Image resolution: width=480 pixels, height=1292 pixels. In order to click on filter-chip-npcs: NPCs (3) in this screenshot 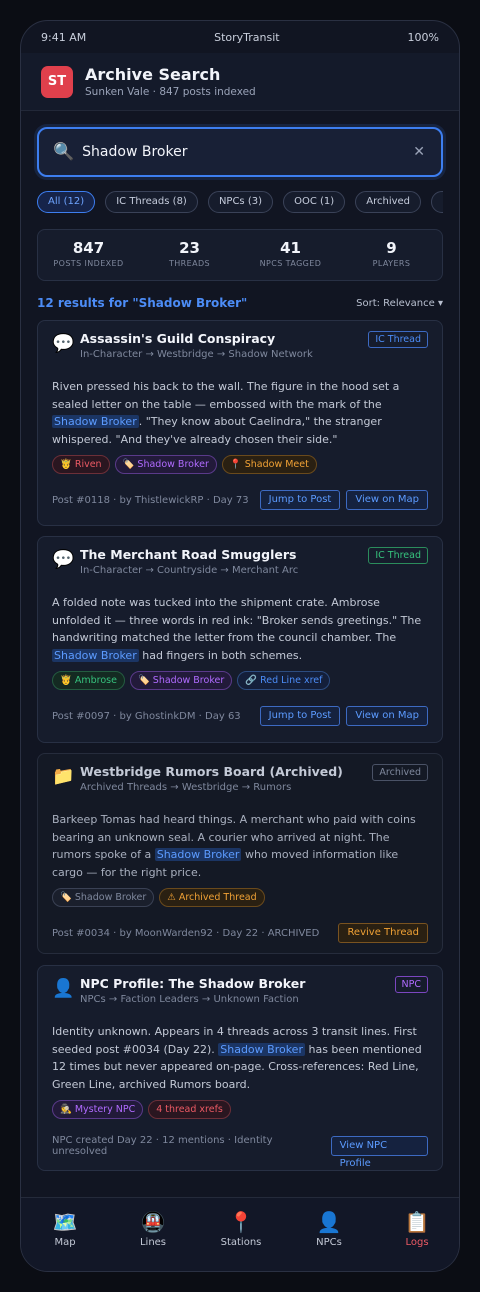, I will do `click(240, 202)`.